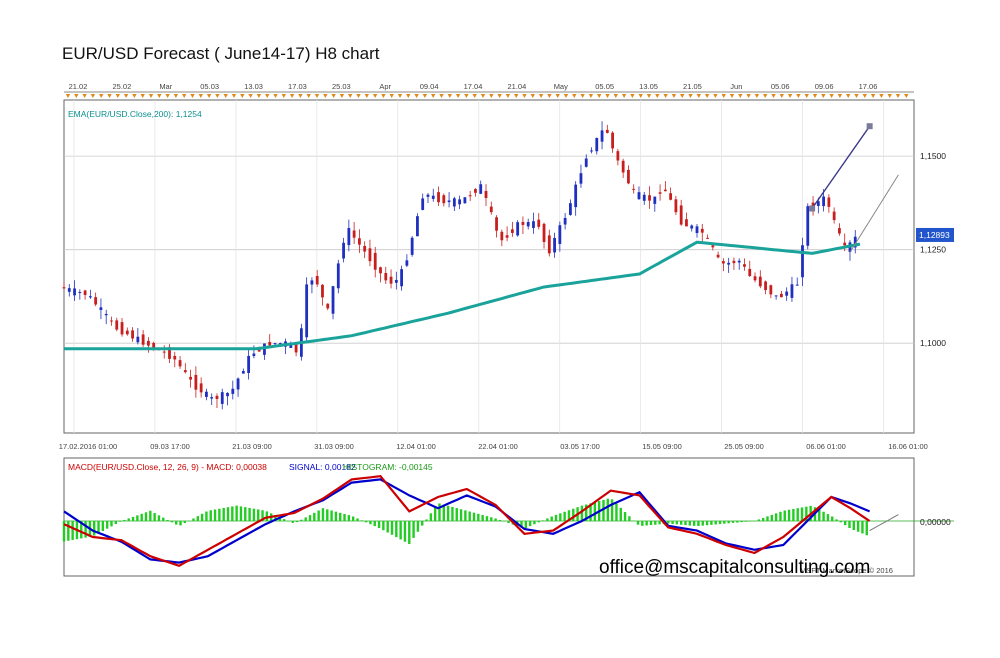 This screenshot has height=658, width=1000. What do you see at coordinates (933, 156) in the screenshot?
I see `price-y-tick-label: 1,1500` at bounding box center [933, 156].